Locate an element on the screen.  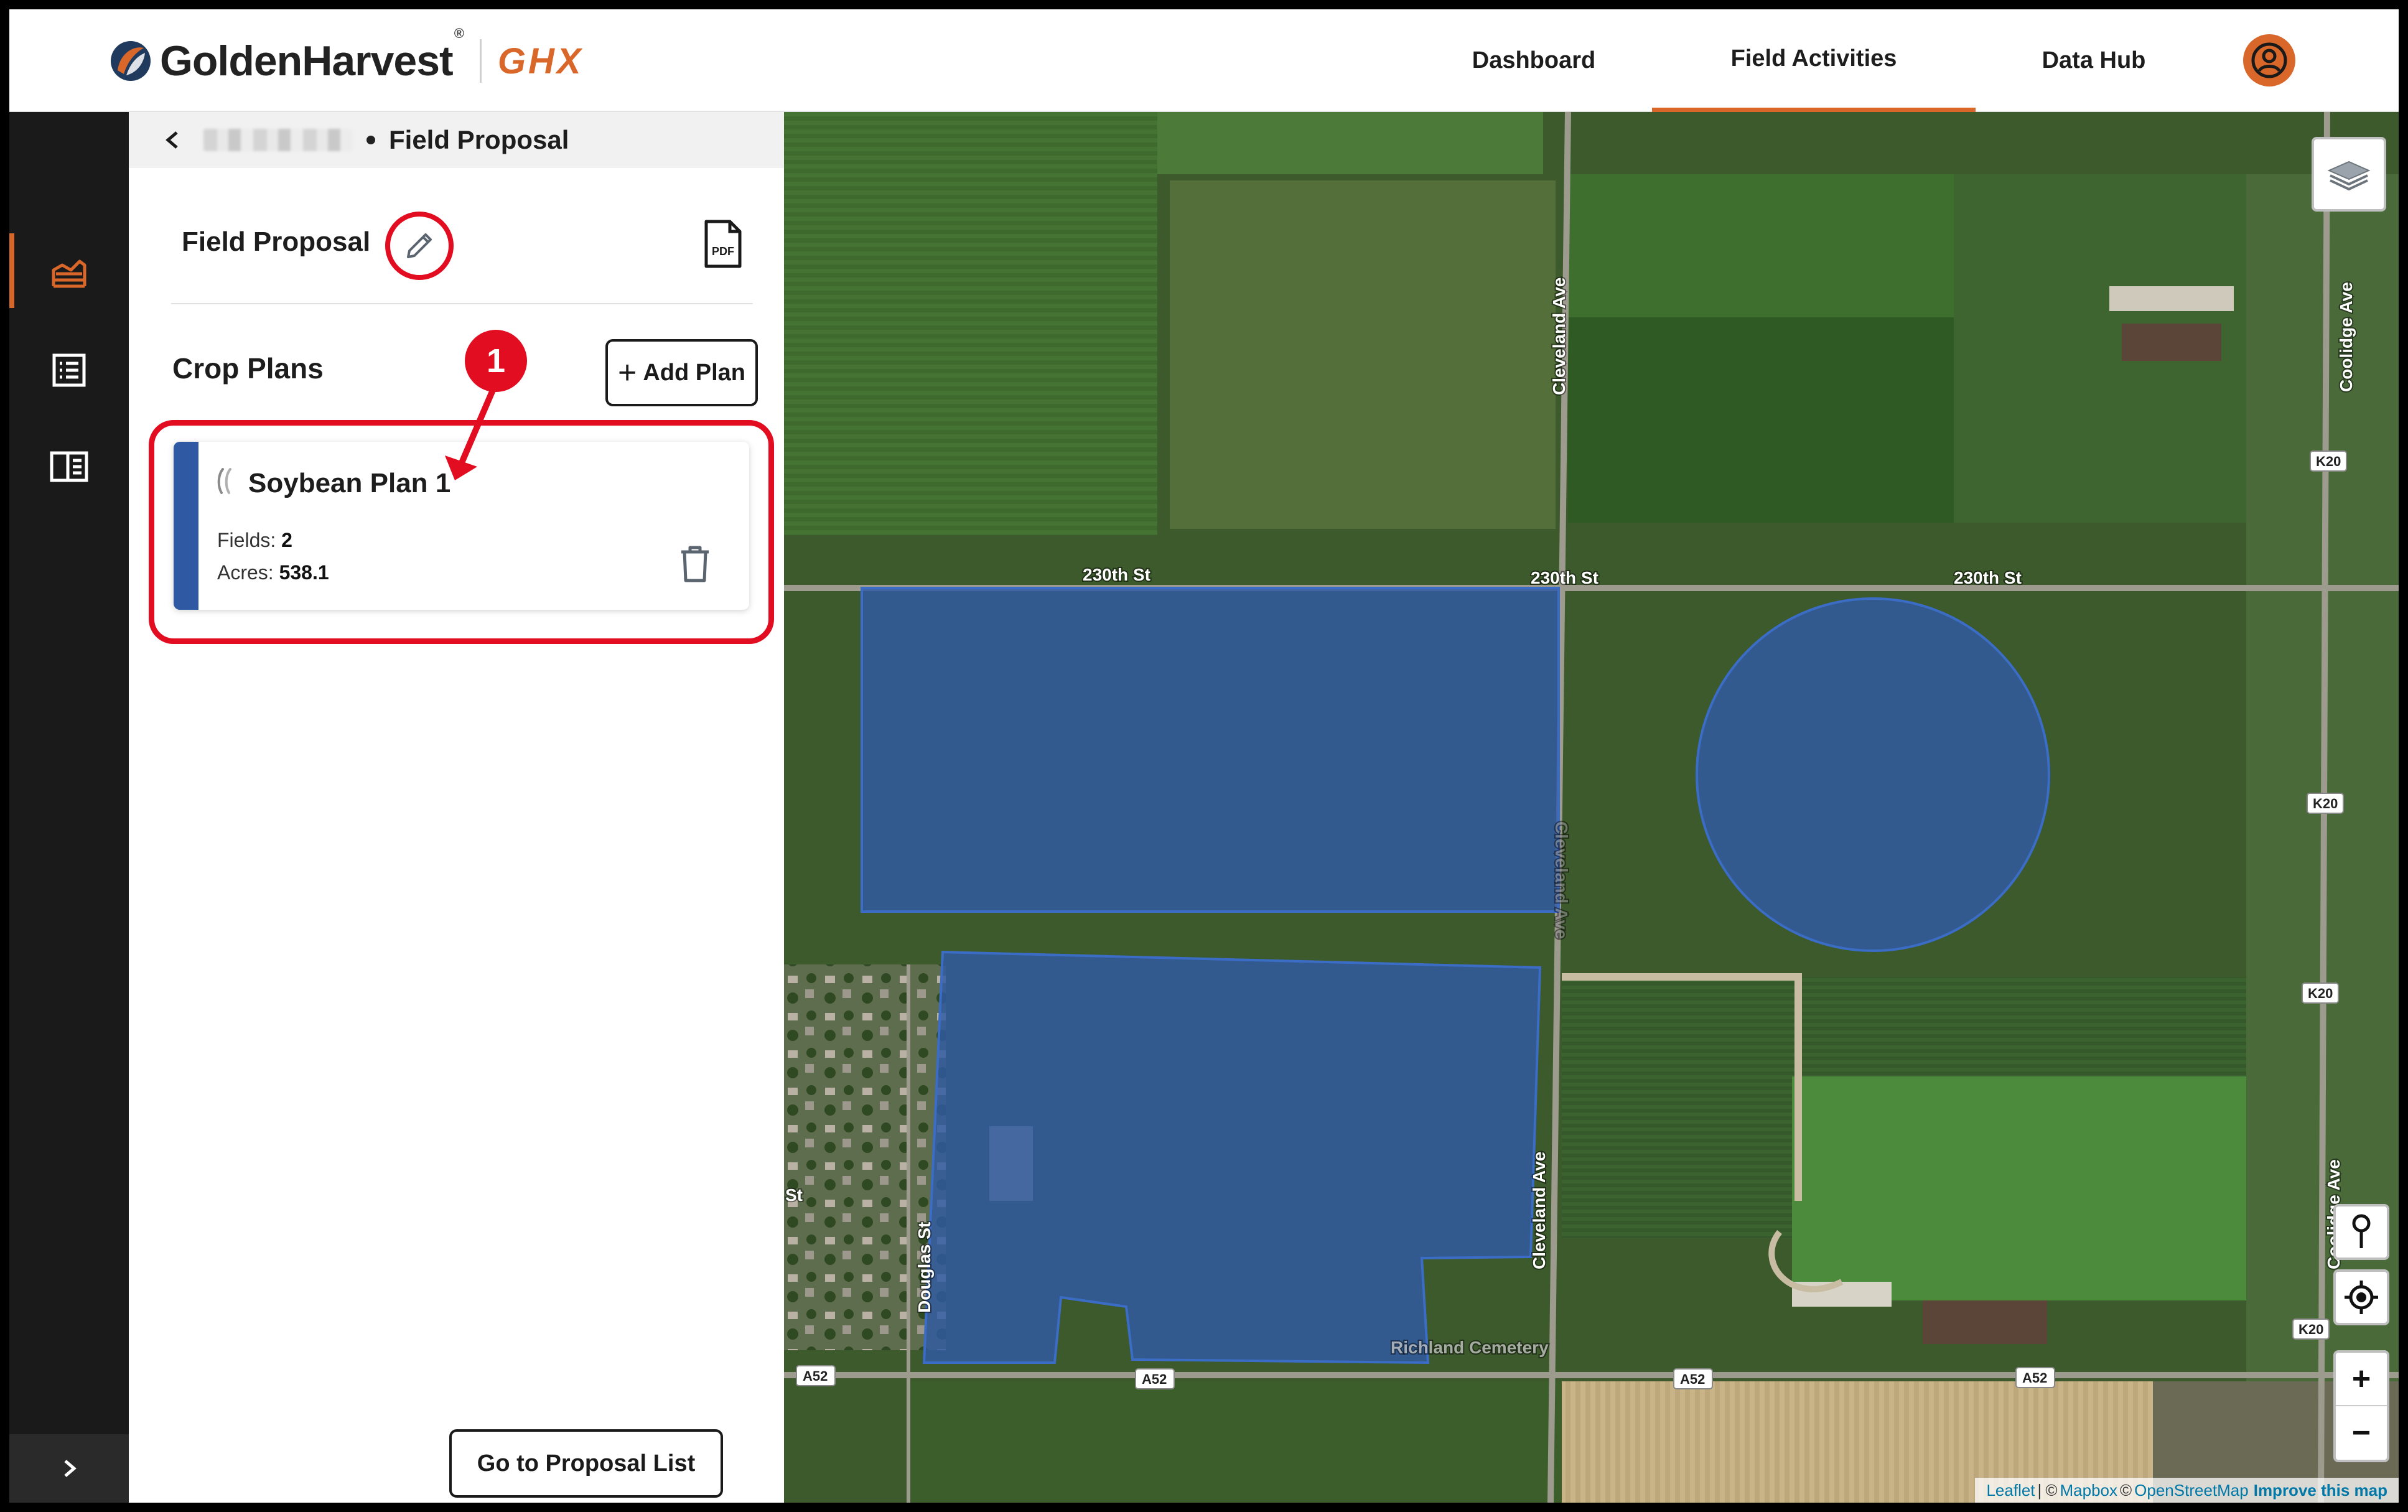
chevron-right-icon is located at coordinates (70, 1468).